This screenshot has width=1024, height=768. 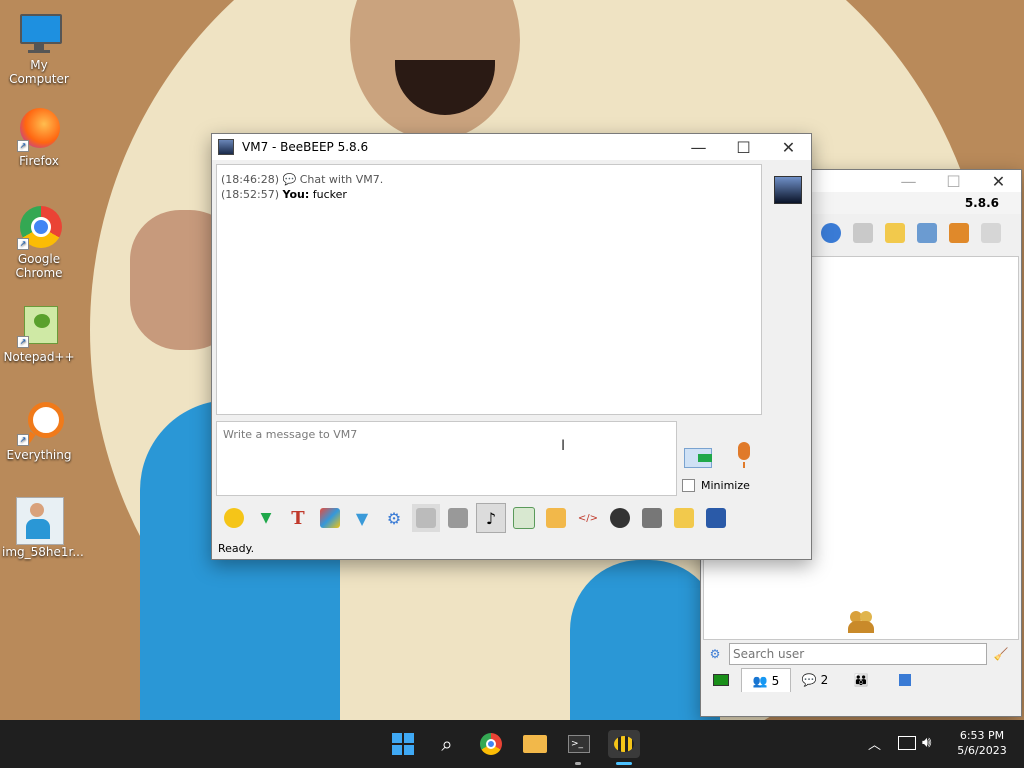 I want to click on taskbar-beebeep, so click(x=624, y=744).